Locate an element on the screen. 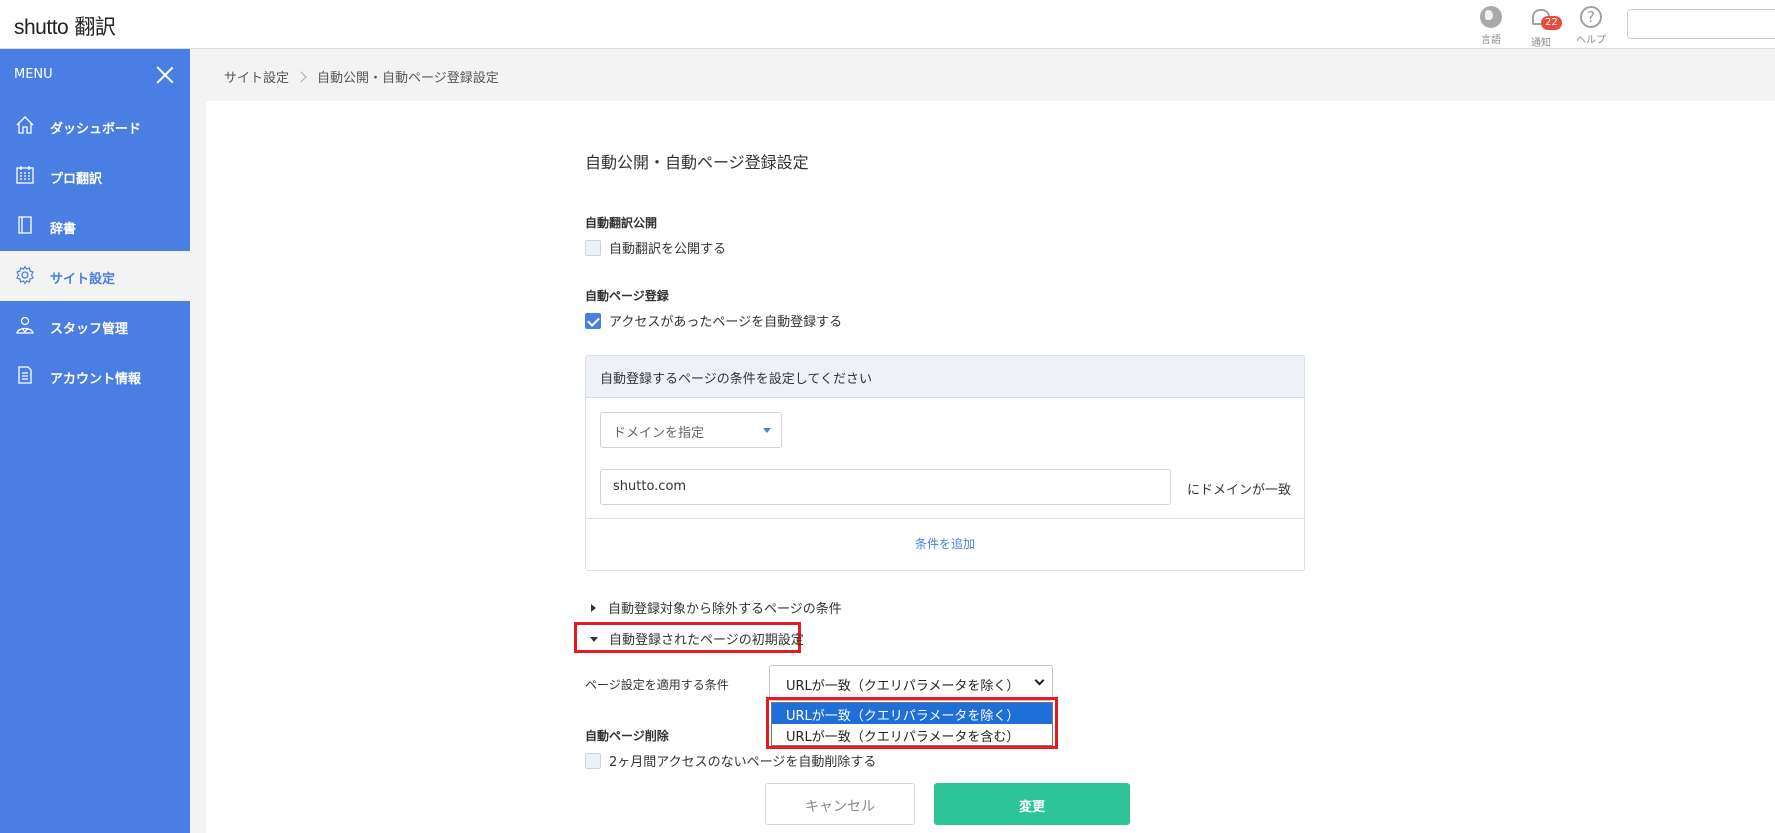 Image resolution: width=1775 pixels, height=833 pixels. language-button: 言語 is located at coordinates (1491, 26).